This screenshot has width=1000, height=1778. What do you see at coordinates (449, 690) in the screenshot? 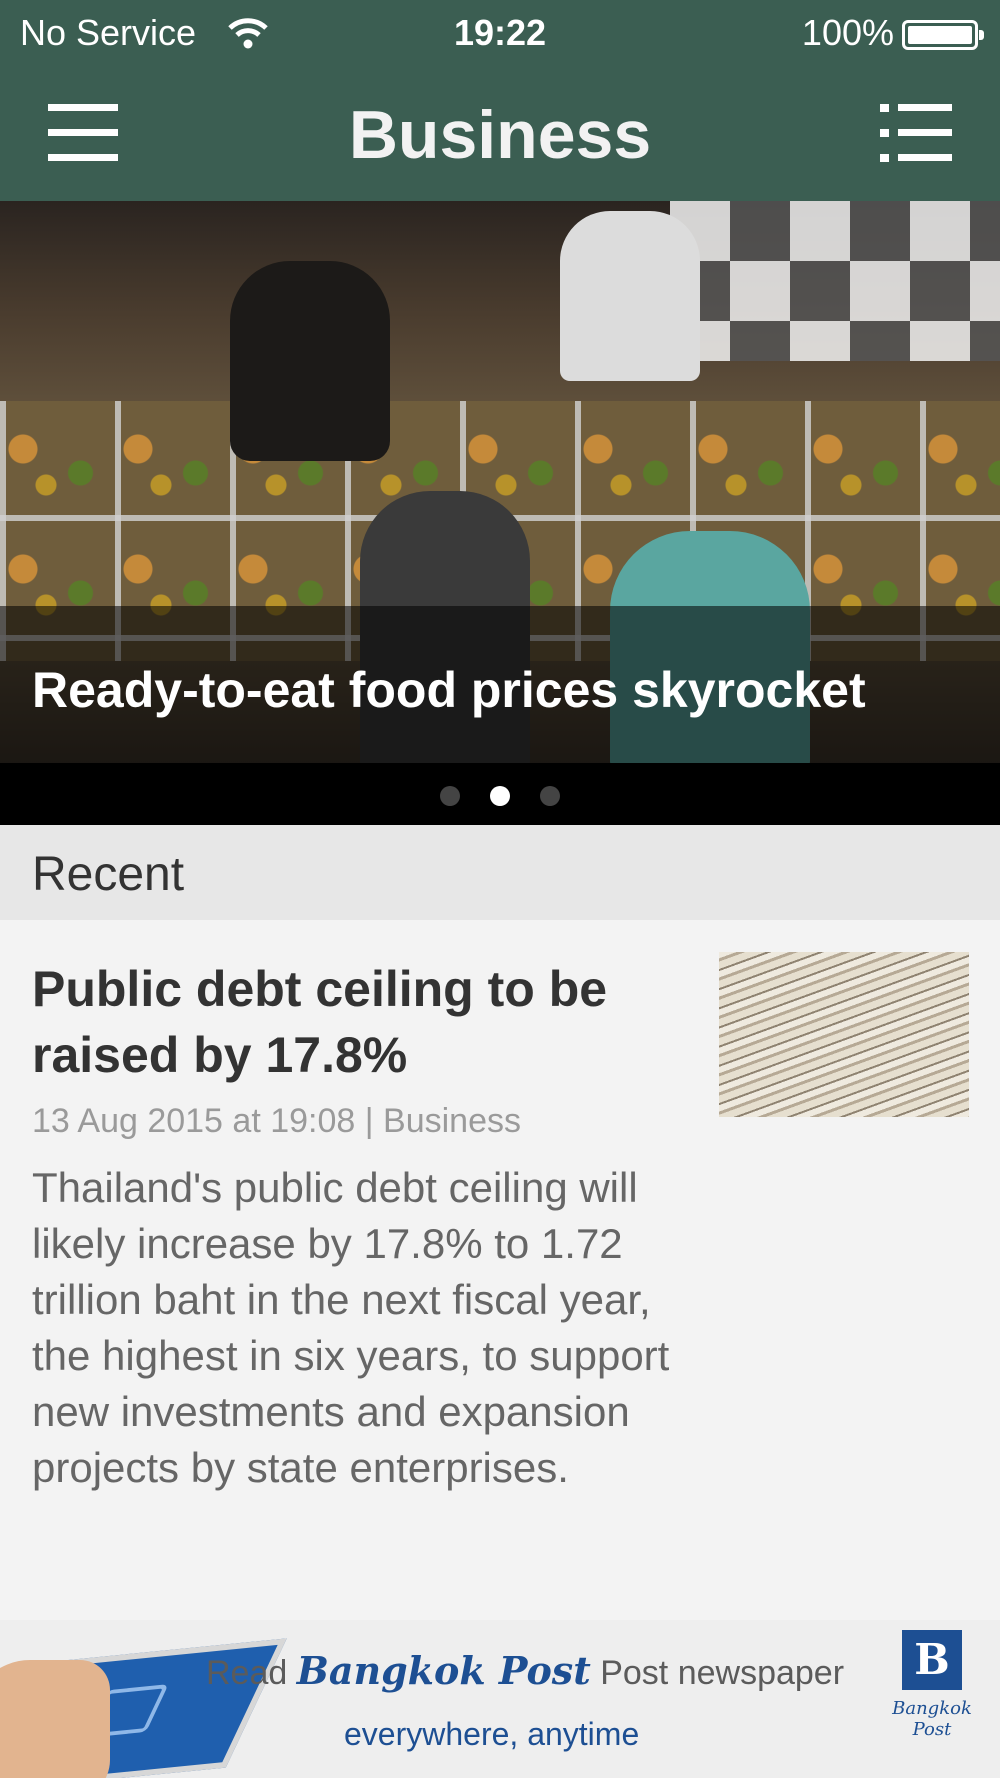
I see `hero-headline: Ready-to-eat food prices skyrocket` at bounding box center [449, 690].